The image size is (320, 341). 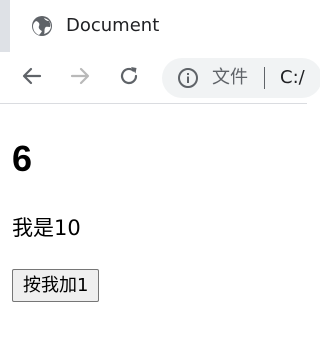 What do you see at coordinates (56, 285) in the screenshot?
I see `add-one-button: 按我加1` at bounding box center [56, 285].